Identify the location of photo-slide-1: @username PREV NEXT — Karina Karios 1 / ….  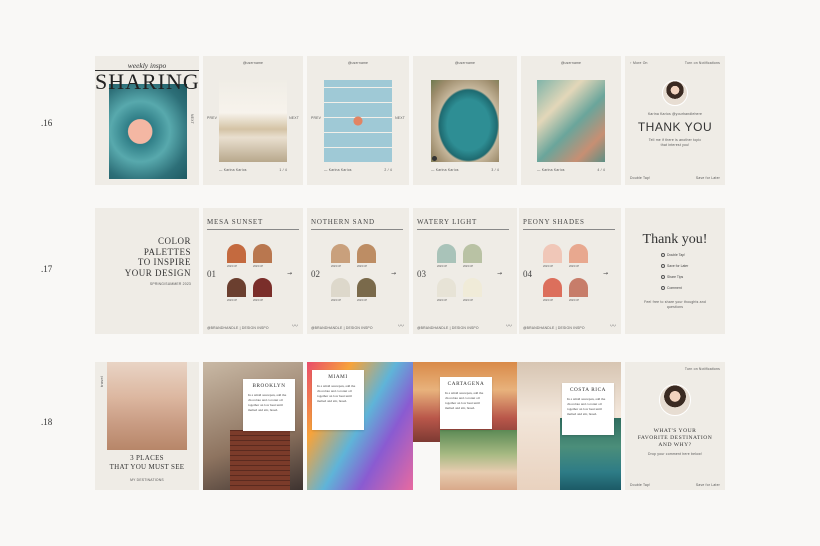
(253, 120).